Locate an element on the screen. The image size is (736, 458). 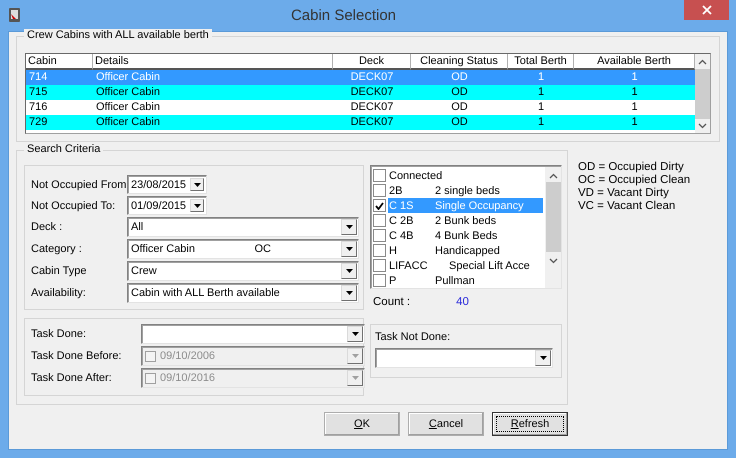
column-header: Available Berth is located at coordinates (634, 62).